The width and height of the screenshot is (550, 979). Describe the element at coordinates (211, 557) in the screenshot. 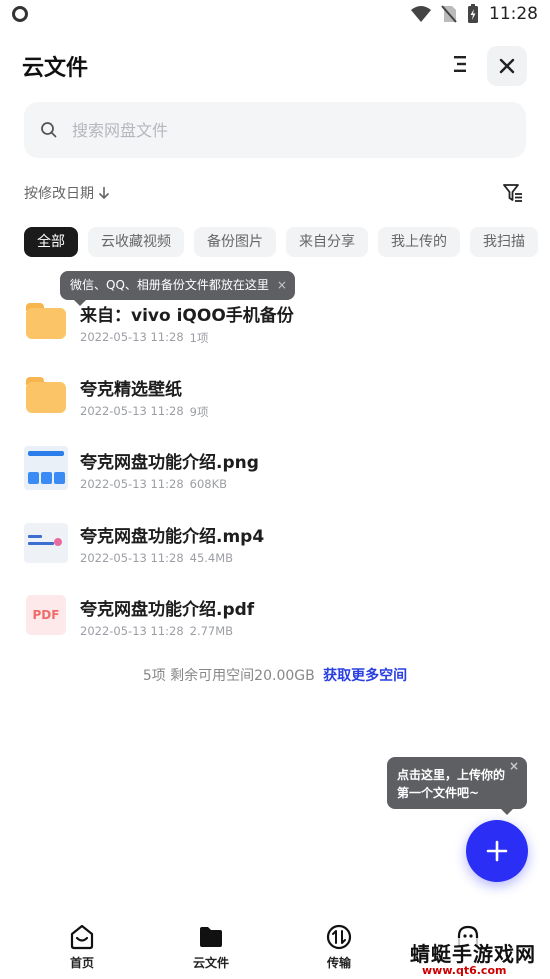

I see `file-info: 45.4MB` at that location.